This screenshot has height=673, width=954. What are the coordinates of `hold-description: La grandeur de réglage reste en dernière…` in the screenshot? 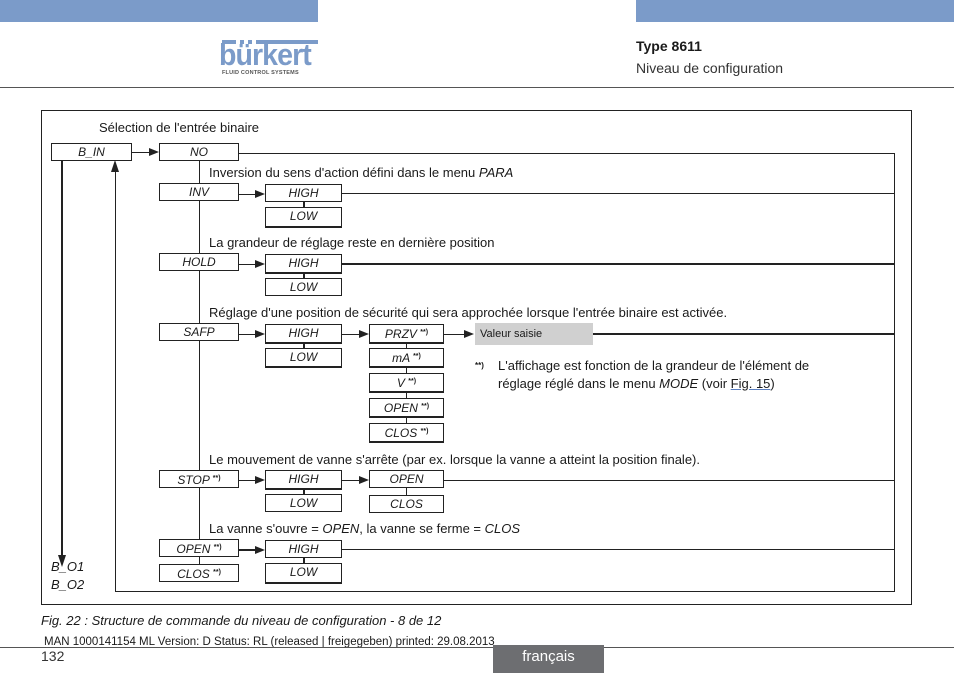 It's located at (352, 242).